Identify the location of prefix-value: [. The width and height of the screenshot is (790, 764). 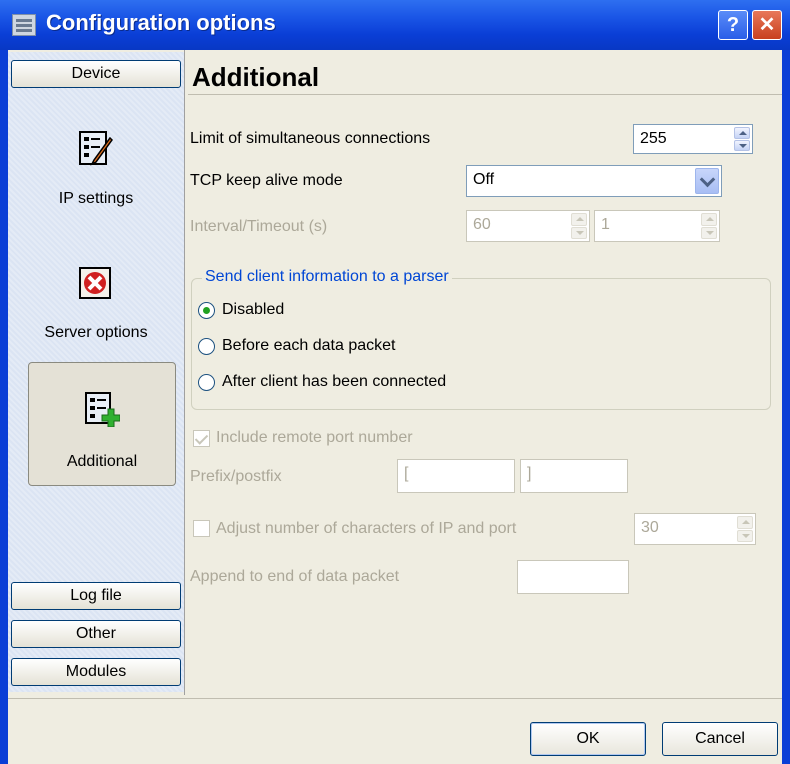
(406, 473).